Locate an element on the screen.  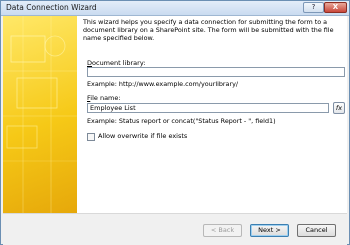
back-button: < Back is located at coordinates (222, 230).